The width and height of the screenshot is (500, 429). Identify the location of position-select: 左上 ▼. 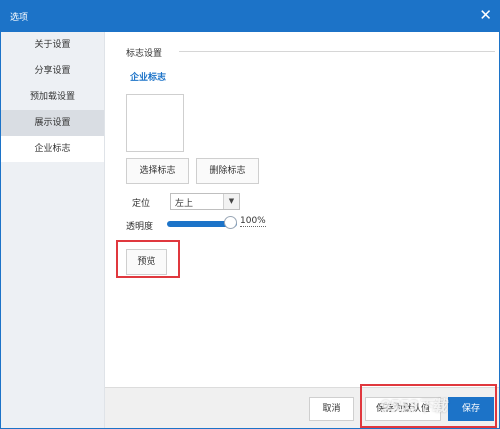
(205, 201).